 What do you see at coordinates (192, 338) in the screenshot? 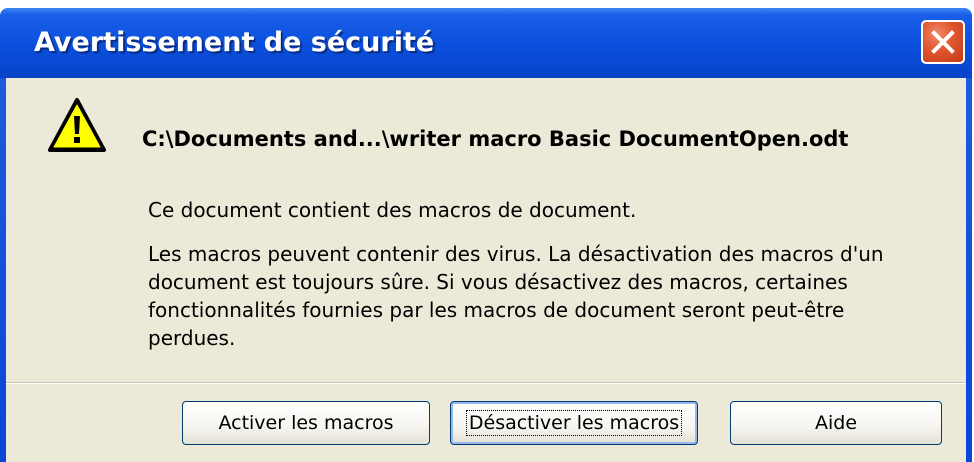
I see `message-line: perdues.` at bounding box center [192, 338].